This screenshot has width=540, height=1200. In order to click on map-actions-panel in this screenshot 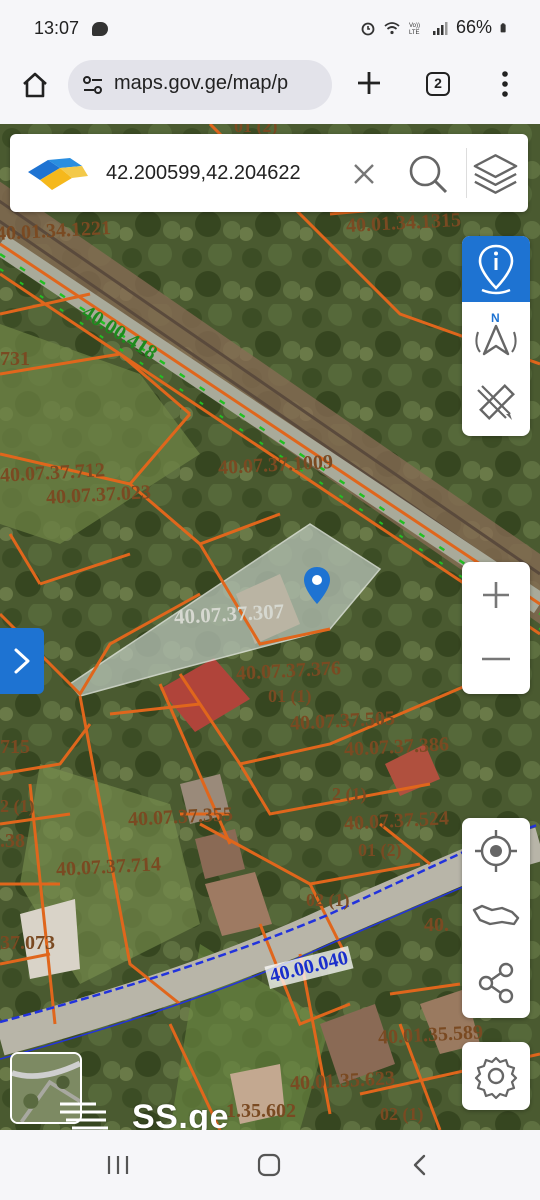, I will do `click(496, 918)`.